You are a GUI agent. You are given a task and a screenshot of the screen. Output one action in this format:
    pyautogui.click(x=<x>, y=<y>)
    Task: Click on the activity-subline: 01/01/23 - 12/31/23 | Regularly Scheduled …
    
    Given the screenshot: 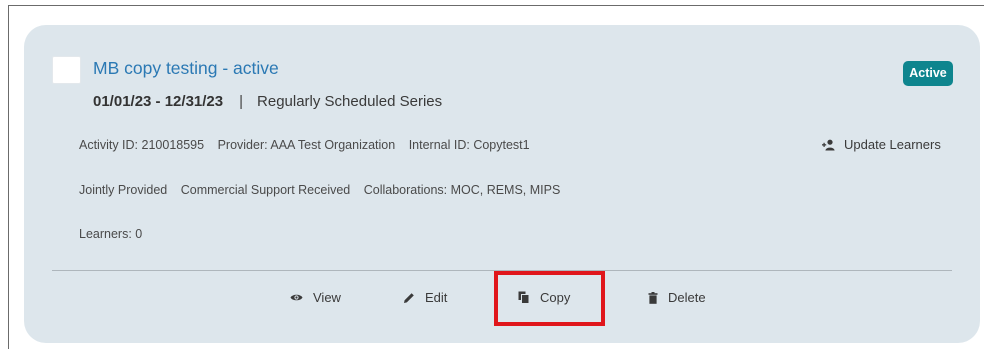 What is the action you would take?
    pyautogui.click(x=267, y=101)
    